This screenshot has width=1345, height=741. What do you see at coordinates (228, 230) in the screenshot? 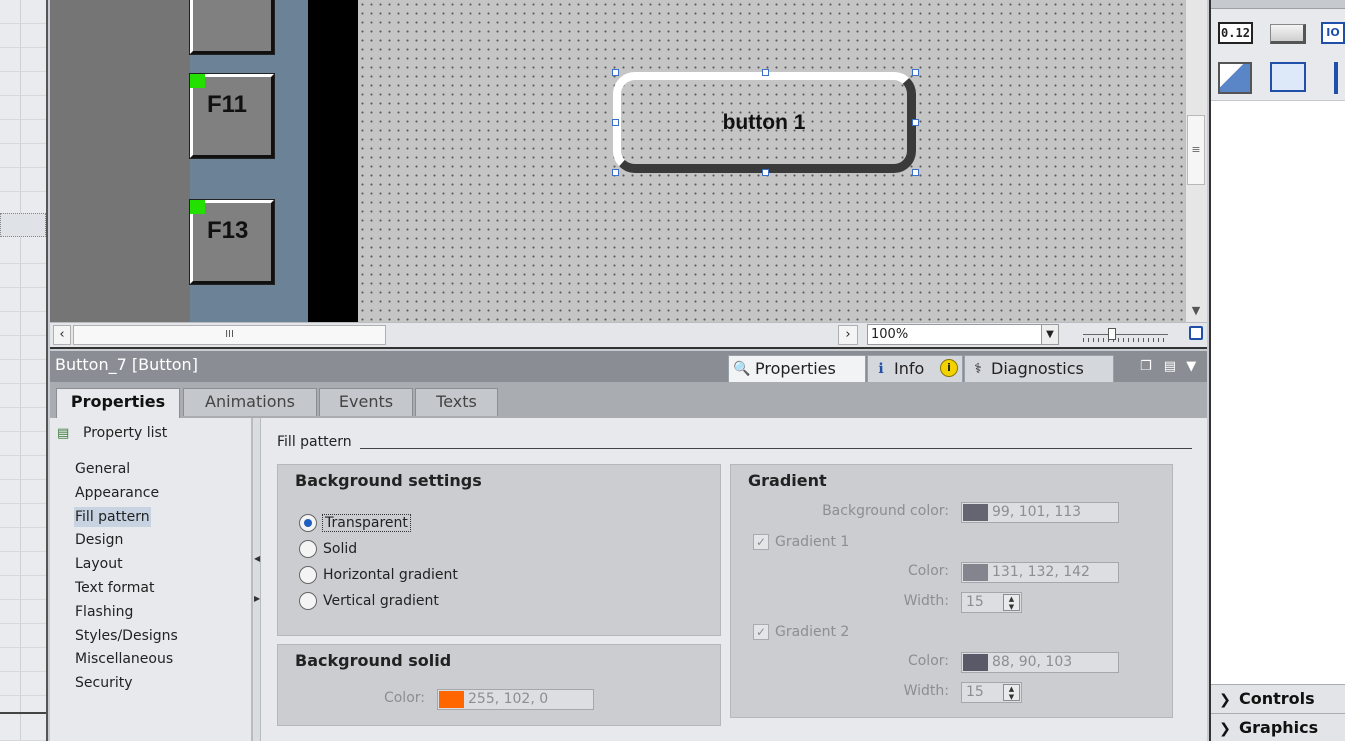
I see `function-key-label: F13` at bounding box center [228, 230].